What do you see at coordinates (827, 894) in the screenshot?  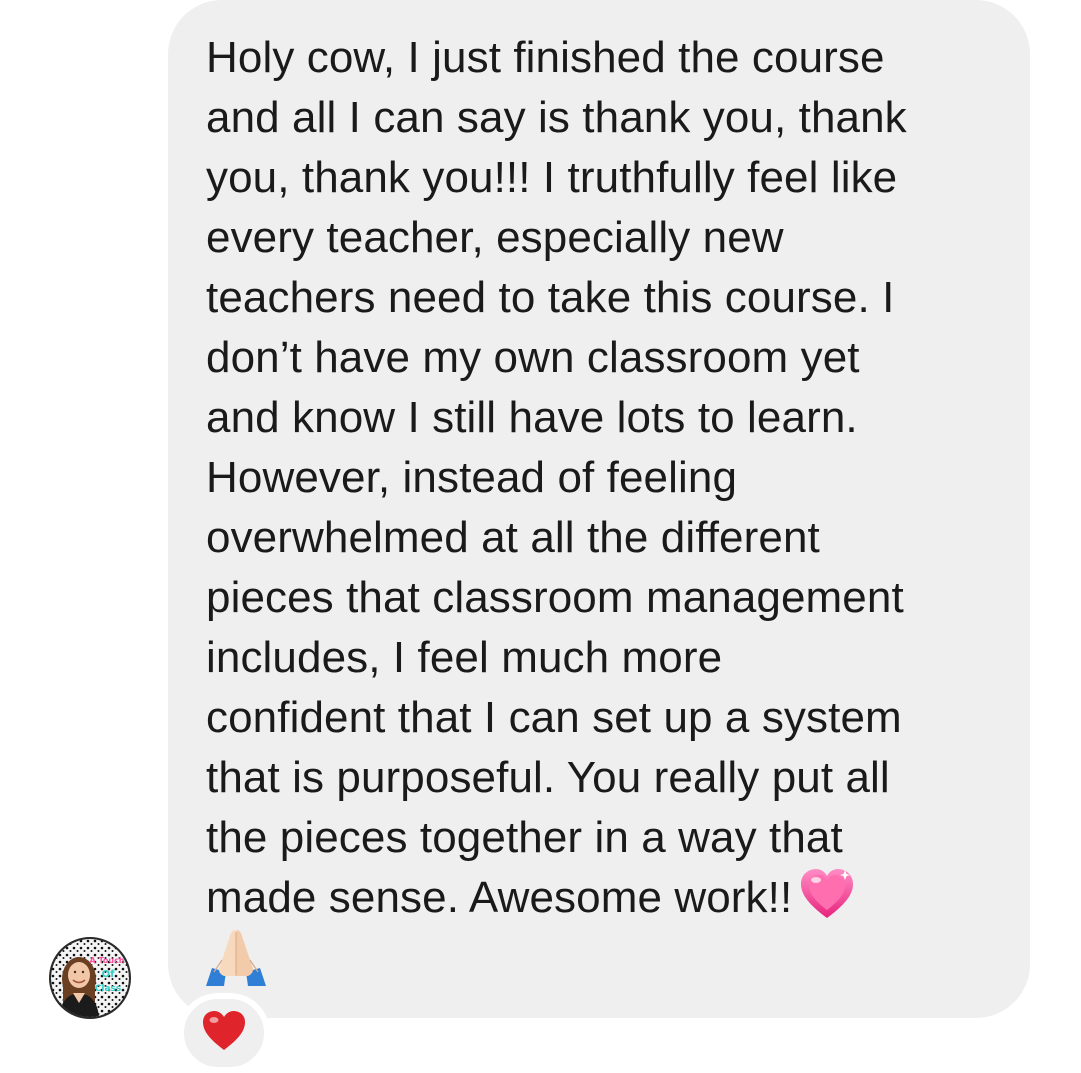 I see `sparkling-heart-icon` at bounding box center [827, 894].